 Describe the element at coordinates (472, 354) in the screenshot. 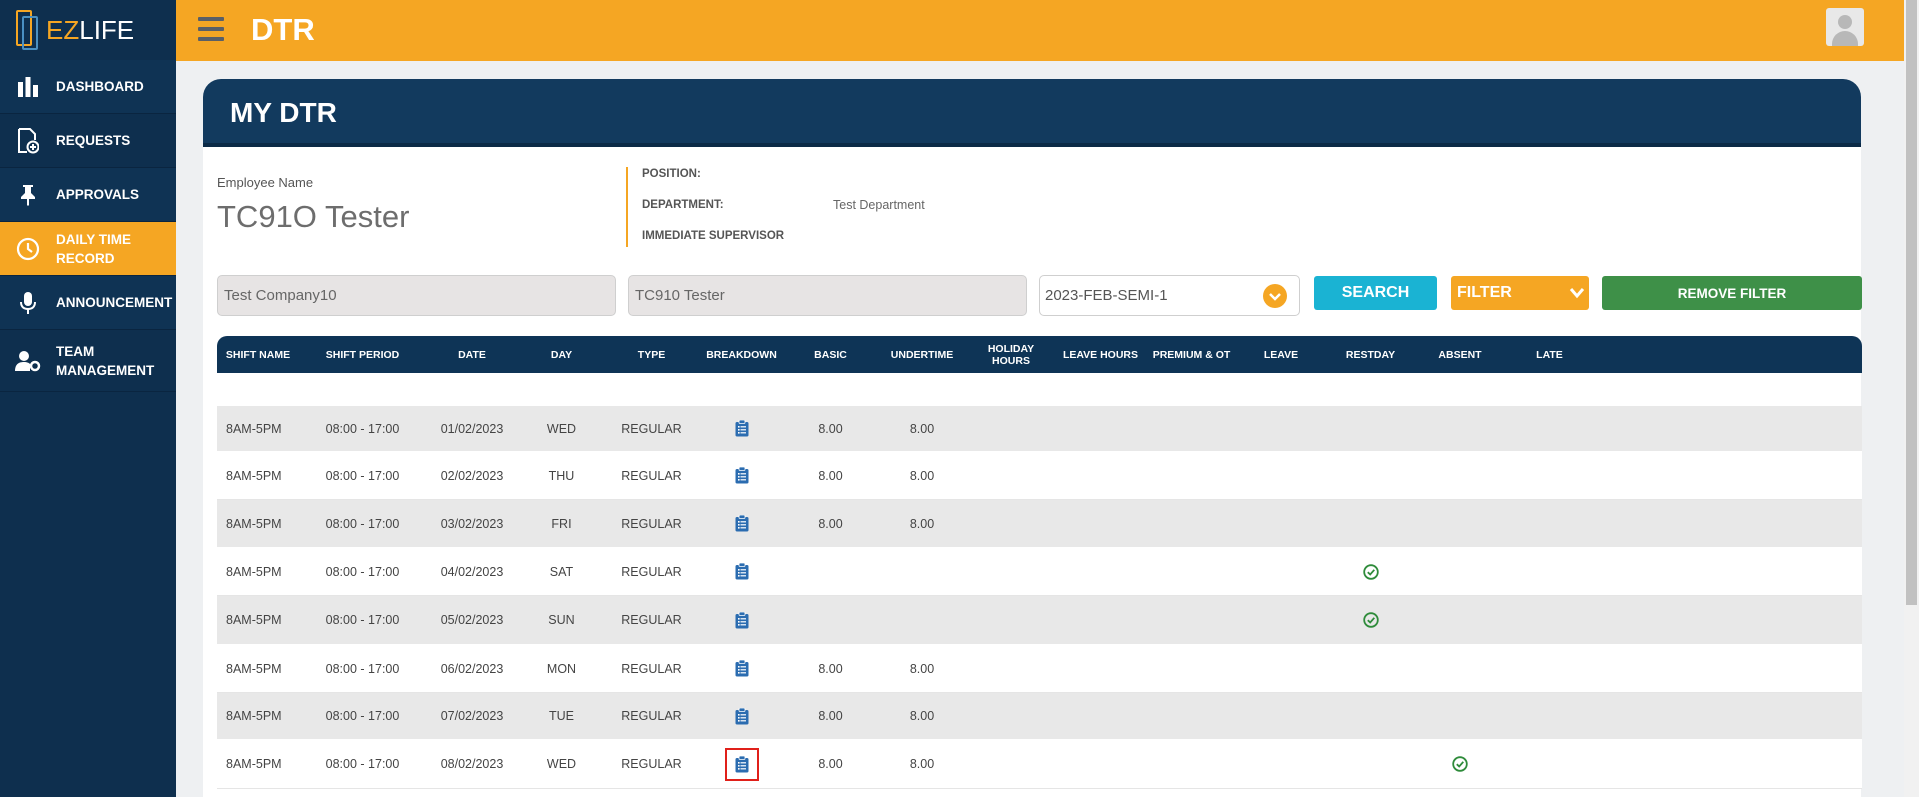

I see `column-header: DATE` at that location.